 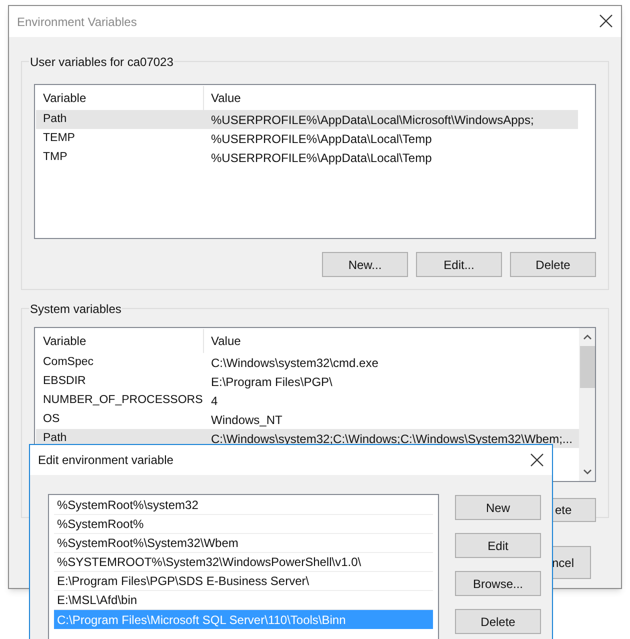 I want to click on path-entry: %SYSTEMROOT%\System32\WindowsPowerShell\v1.0\, so click(x=243, y=562).